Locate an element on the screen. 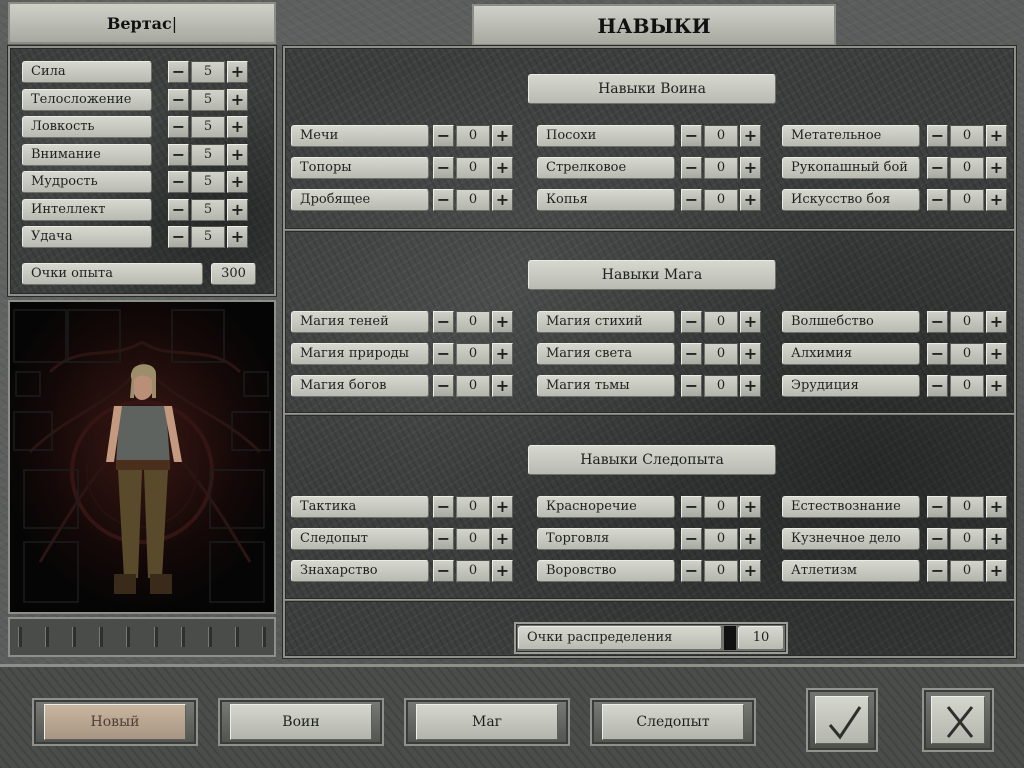 This screenshot has height=768, width=1024. preset-button: Следопыт is located at coordinates (673, 722).